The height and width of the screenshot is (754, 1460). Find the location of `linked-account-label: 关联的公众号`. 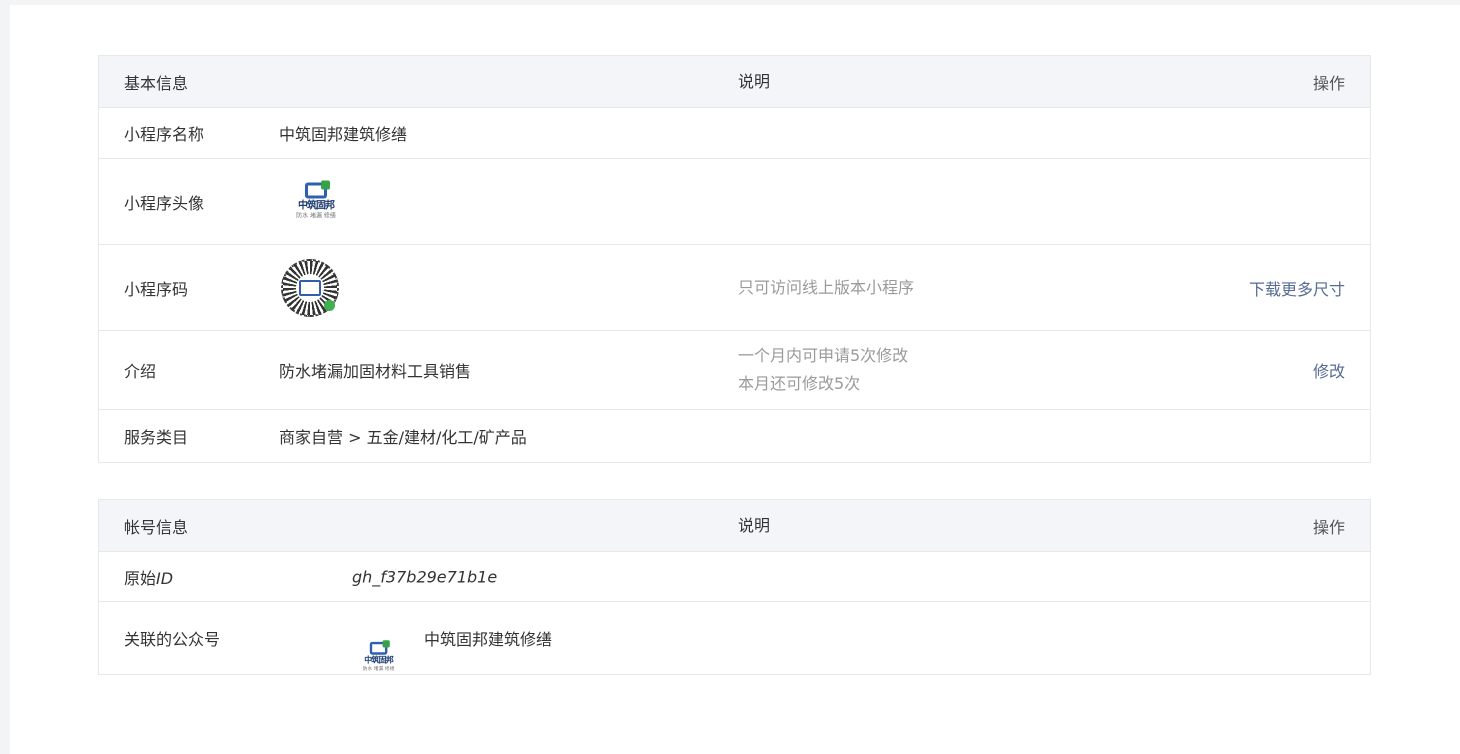

linked-account-label: 关联的公众号 is located at coordinates (172, 639).